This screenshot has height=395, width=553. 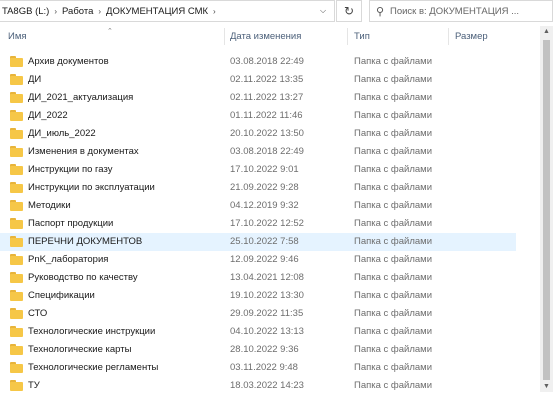 I want to click on modified-date: 02.11.2022 13:27, so click(x=267, y=97).